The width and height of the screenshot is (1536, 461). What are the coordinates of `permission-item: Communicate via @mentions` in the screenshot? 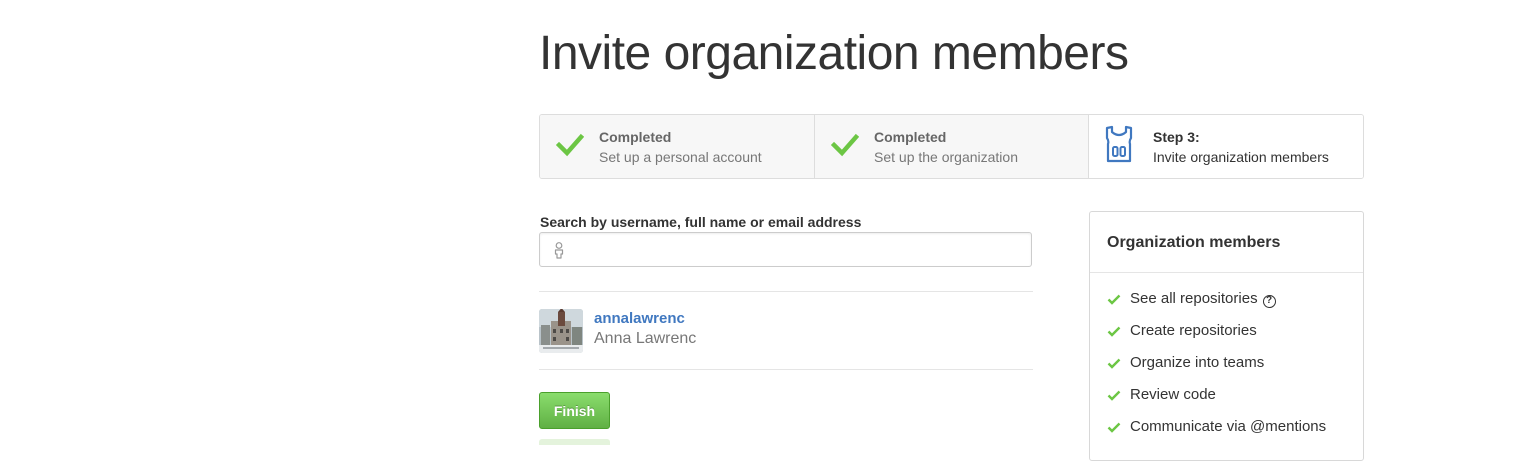 It's located at (1227, 434).